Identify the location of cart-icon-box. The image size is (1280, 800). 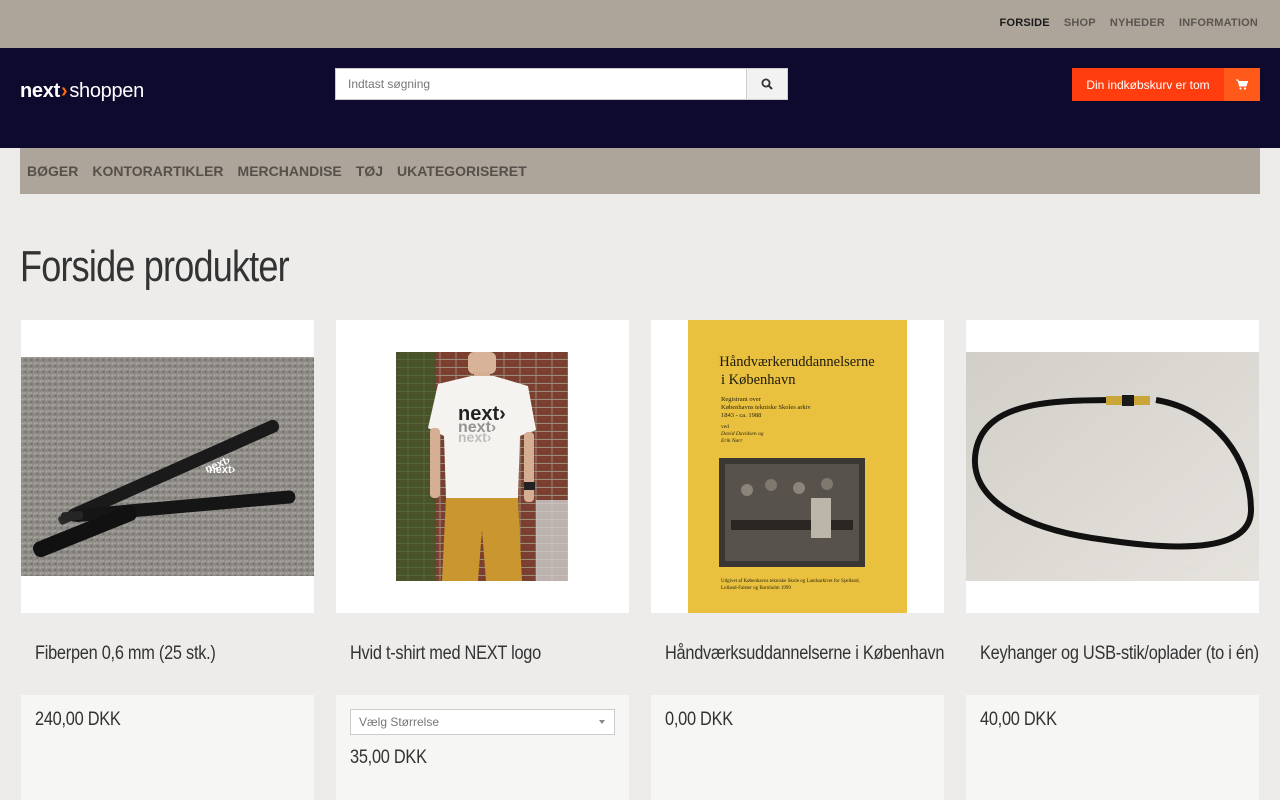
(1242, 84).